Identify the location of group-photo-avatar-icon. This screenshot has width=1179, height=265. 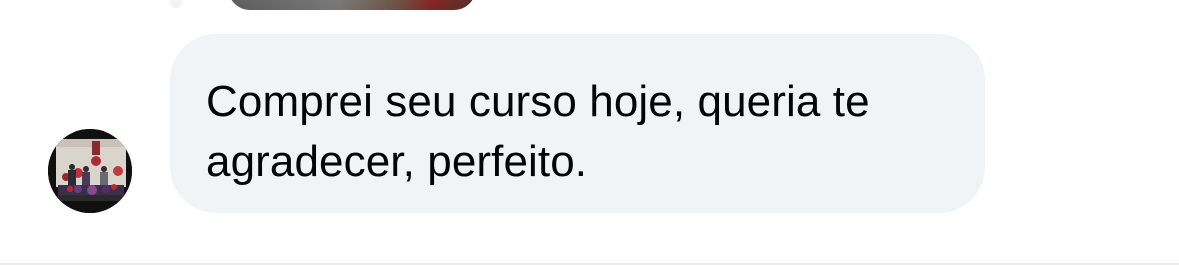
(90, 171).